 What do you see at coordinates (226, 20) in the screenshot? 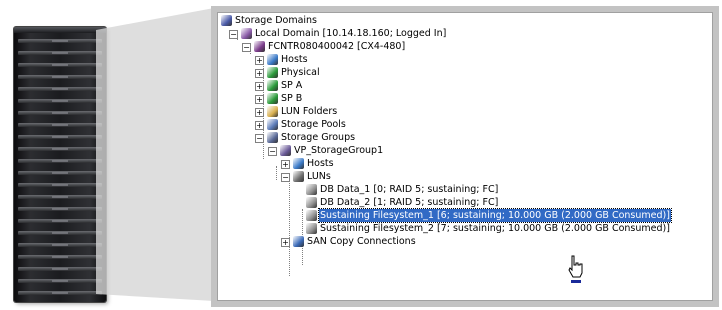
I see `storage-domains-icon` at bounding box center [226, 20].